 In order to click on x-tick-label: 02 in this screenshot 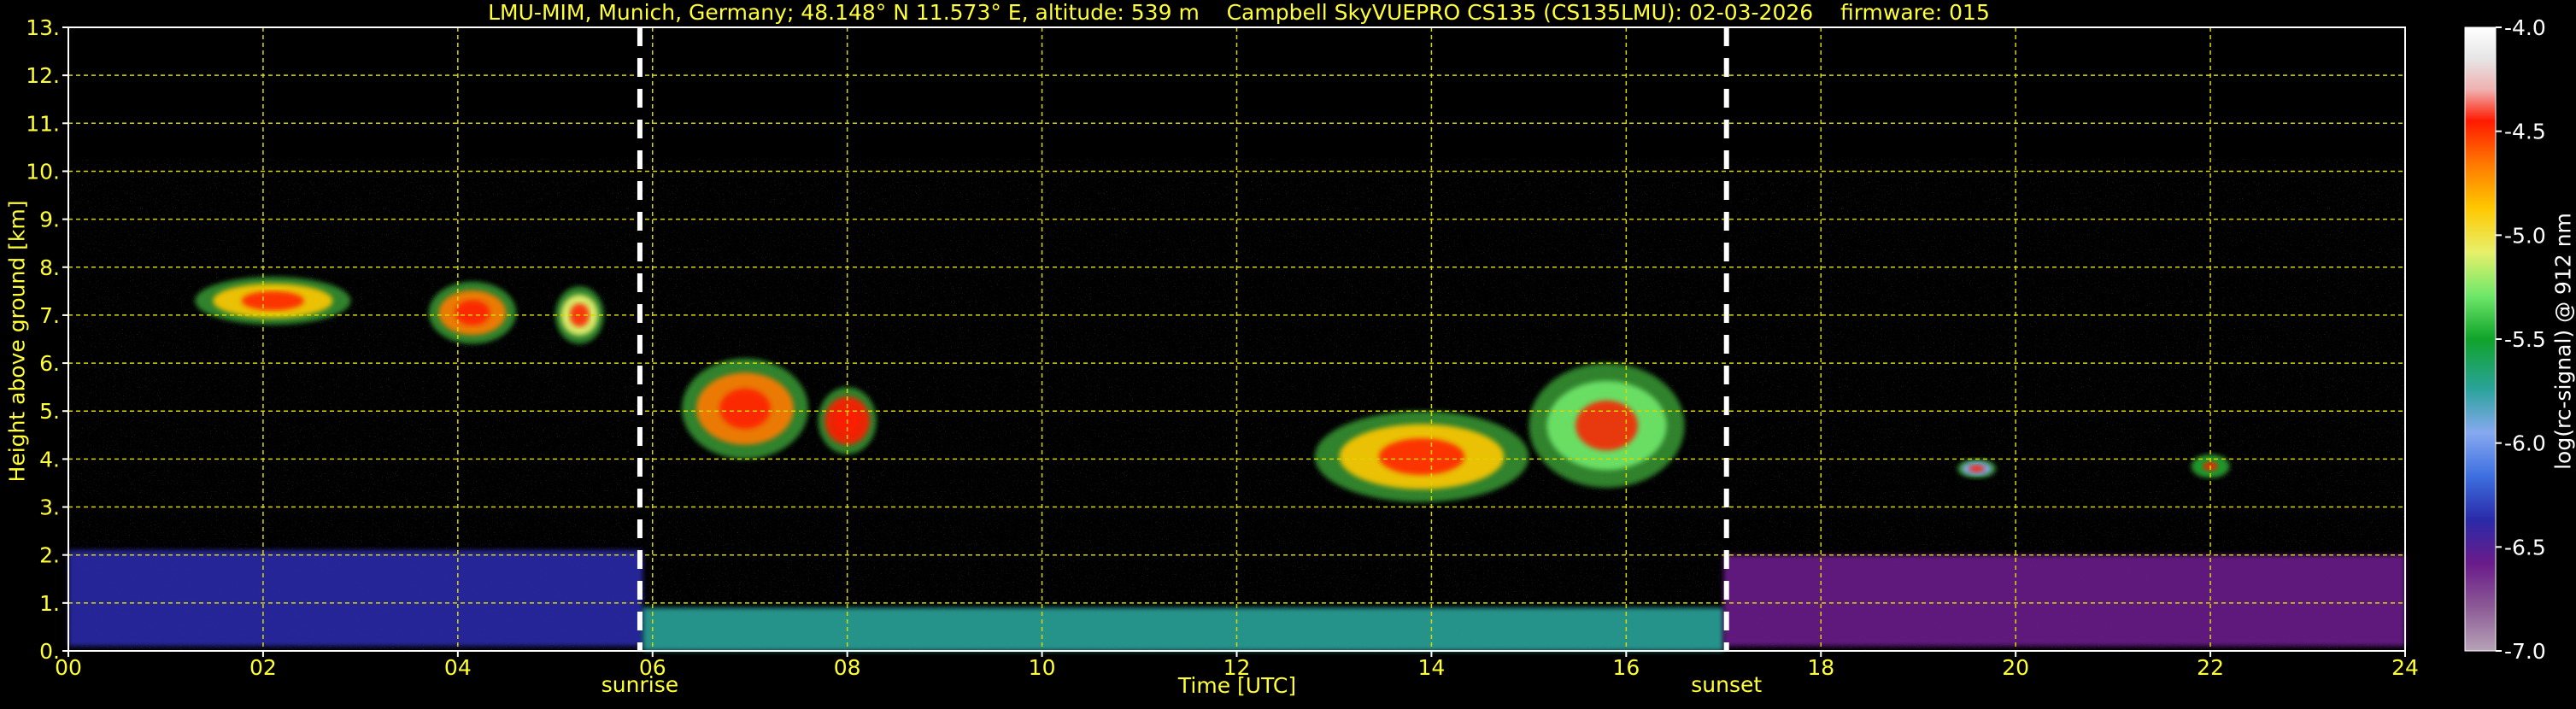, I will do `click(263, 667)`.